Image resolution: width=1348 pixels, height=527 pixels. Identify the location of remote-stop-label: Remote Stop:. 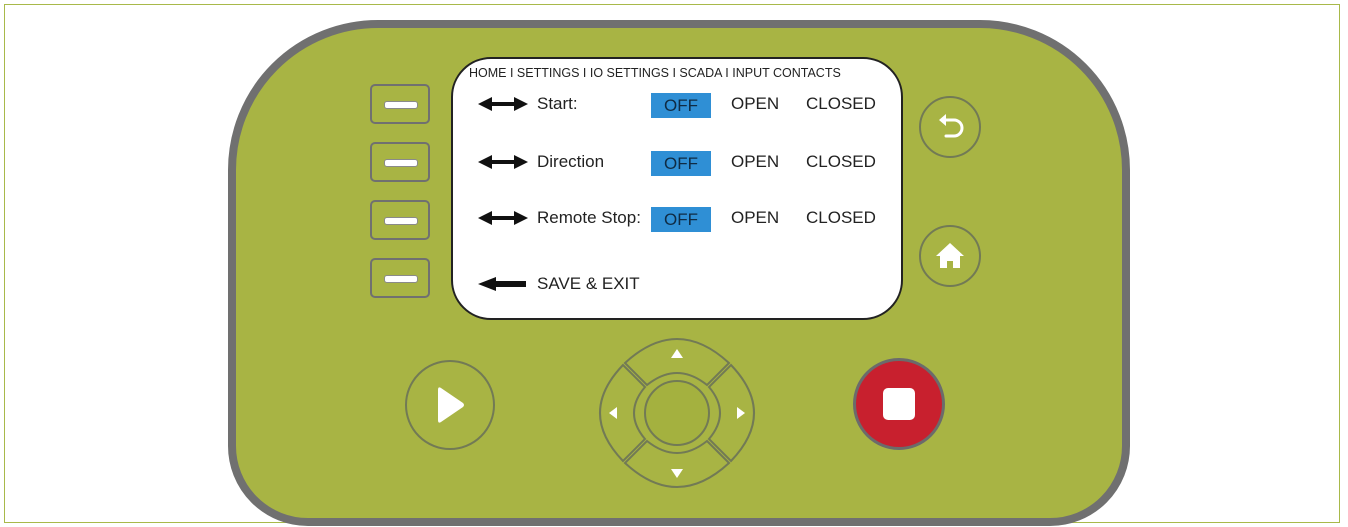
(589, 217).